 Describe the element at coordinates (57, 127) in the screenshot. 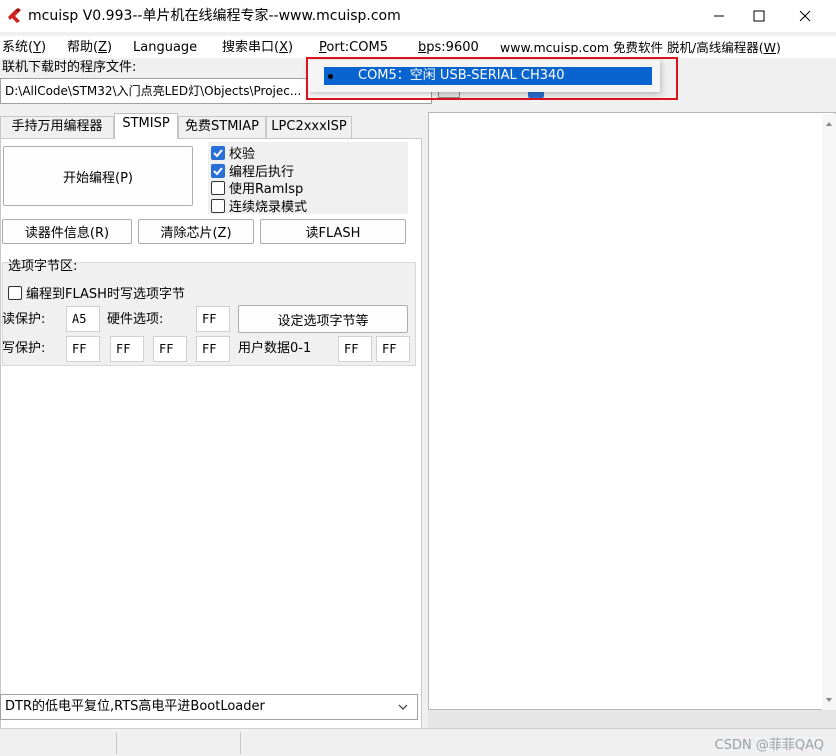

I see `tab-handheld: 手持万用编程器` at that location.